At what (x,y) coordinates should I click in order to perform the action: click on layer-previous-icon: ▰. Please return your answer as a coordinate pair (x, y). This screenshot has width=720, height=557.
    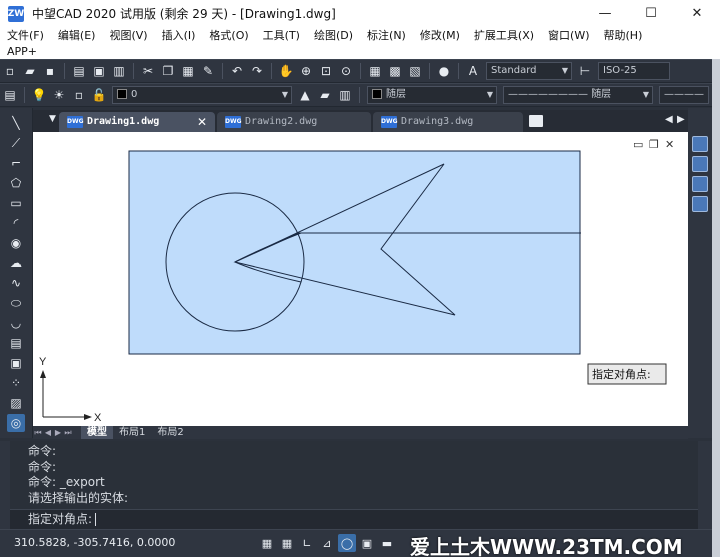
    Looking at the image, I should click on (325, 95).